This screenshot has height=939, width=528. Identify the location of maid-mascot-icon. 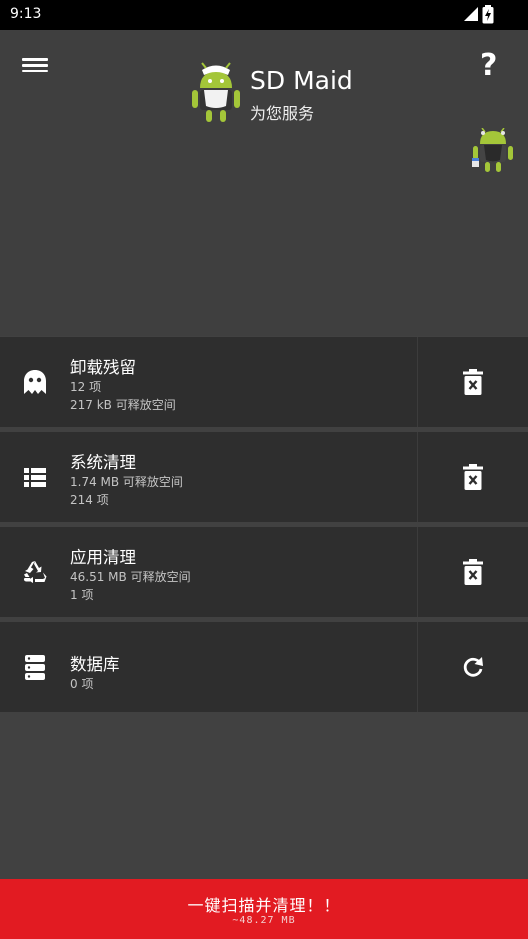
(493, 151).